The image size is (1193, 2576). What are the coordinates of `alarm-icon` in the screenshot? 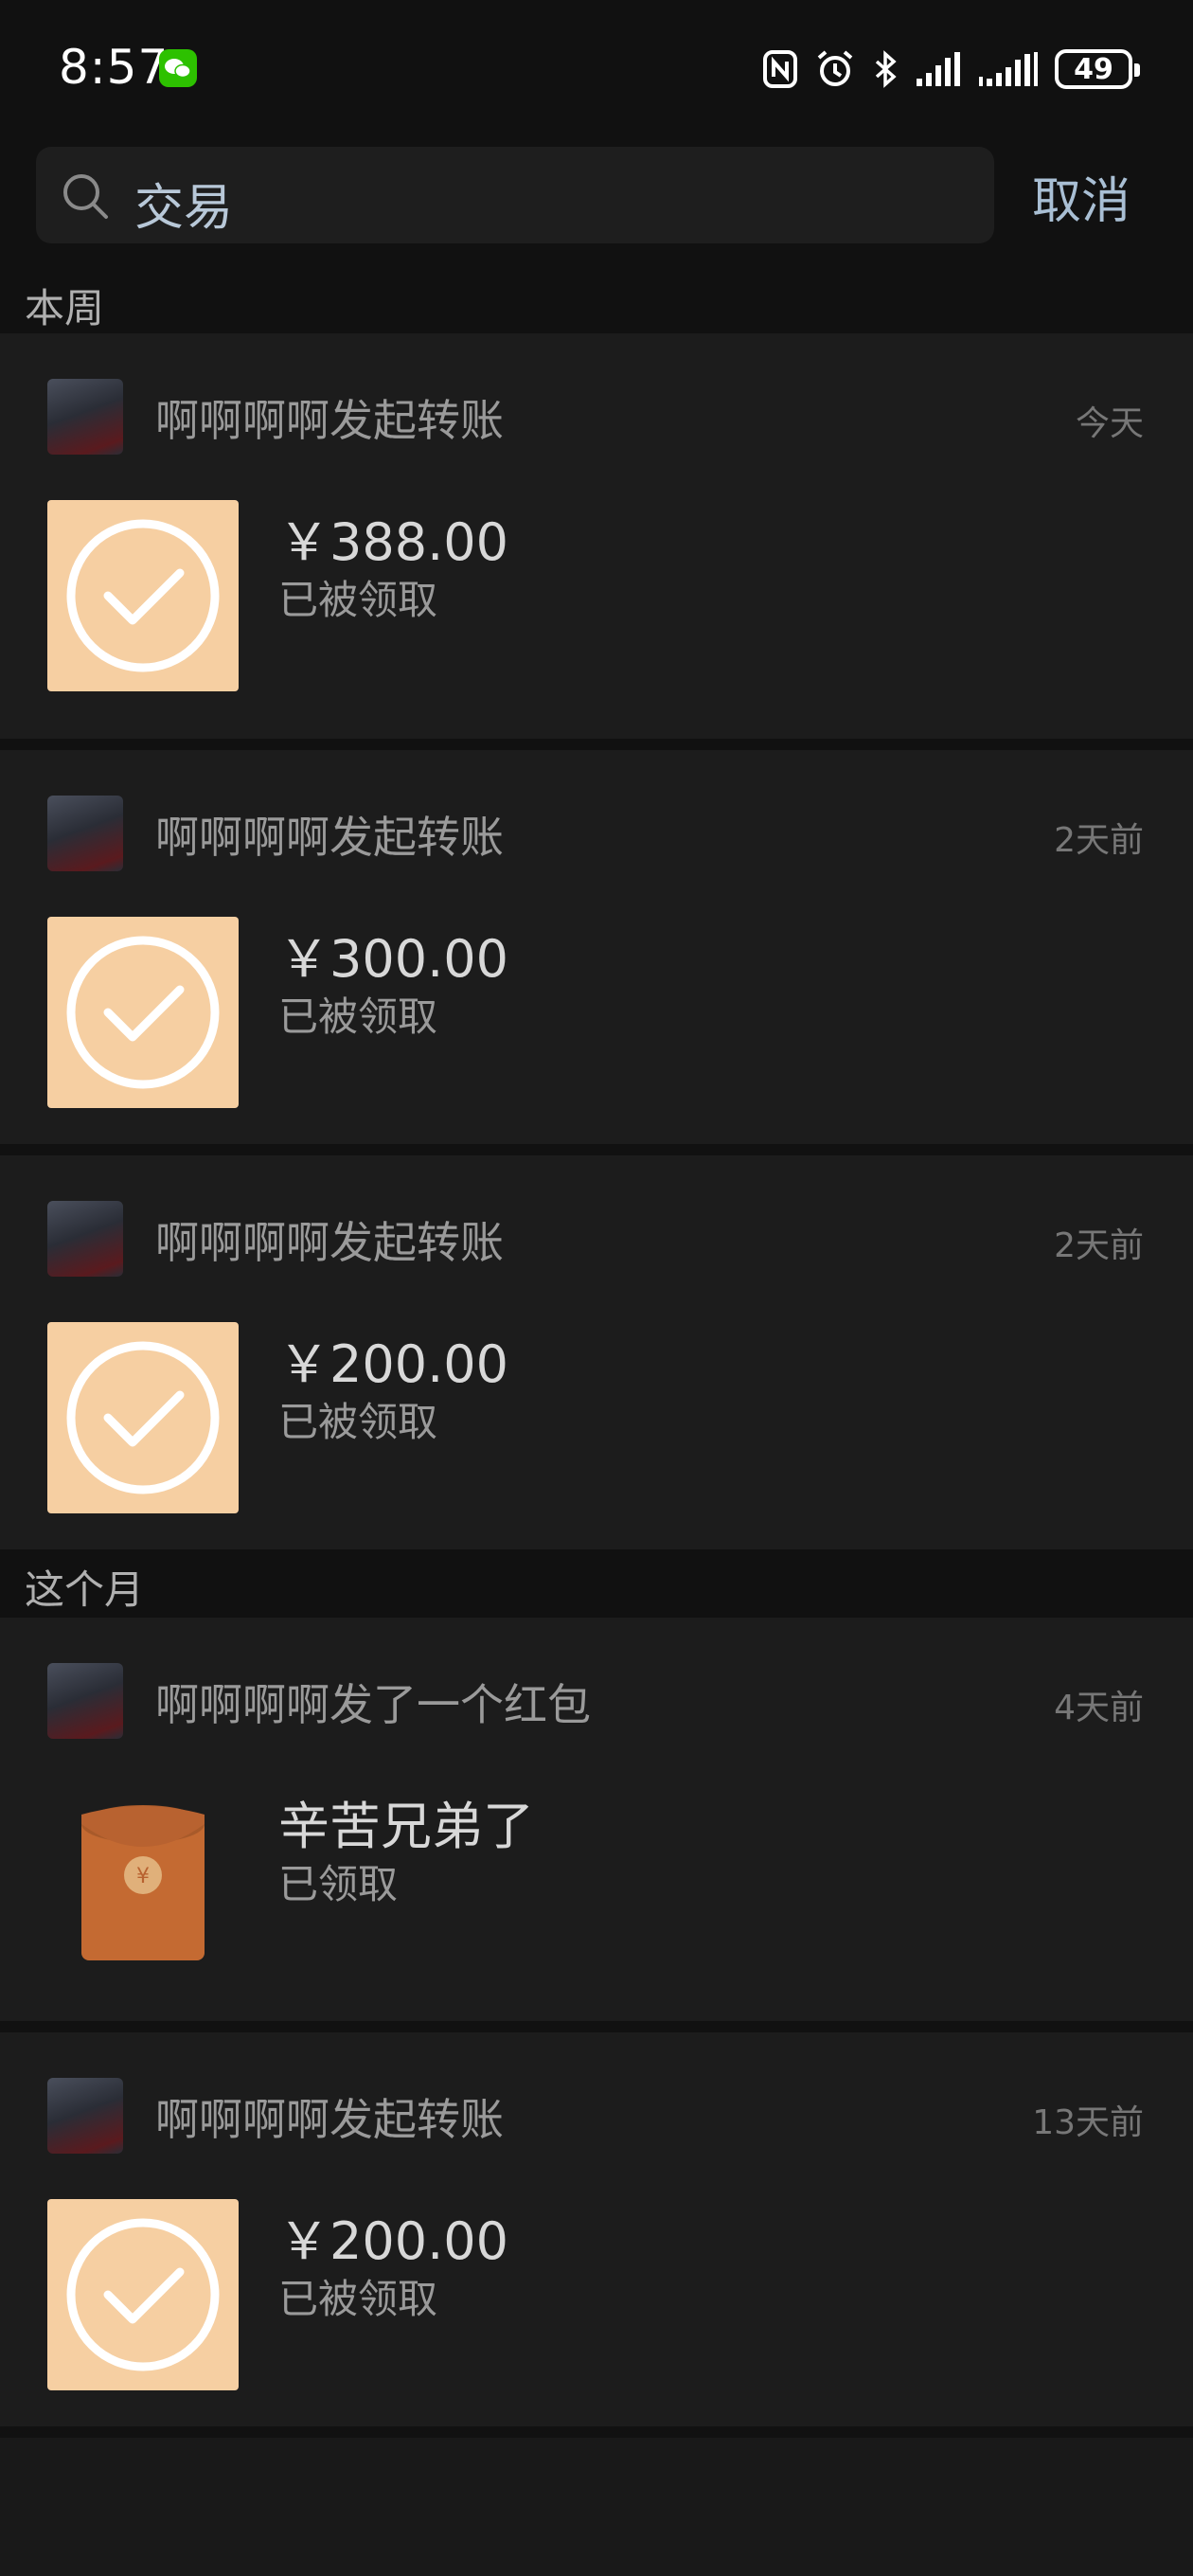 It's located at (835, 68).